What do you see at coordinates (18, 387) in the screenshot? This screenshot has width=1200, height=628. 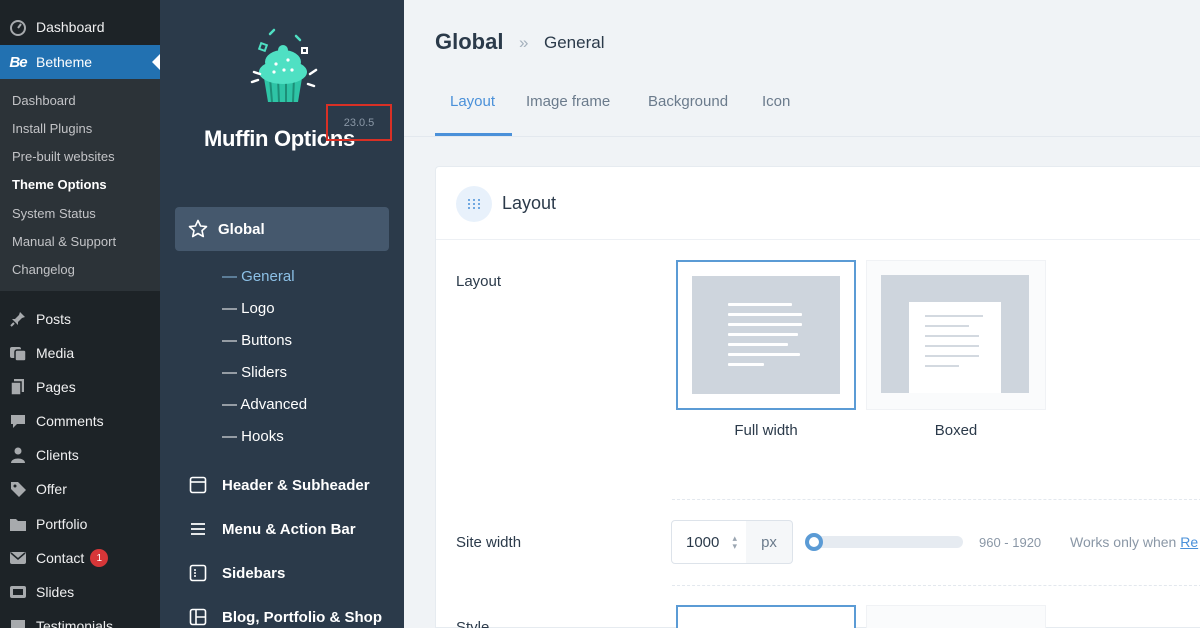 I see `pages-icon` at bounding box center [18, 387].